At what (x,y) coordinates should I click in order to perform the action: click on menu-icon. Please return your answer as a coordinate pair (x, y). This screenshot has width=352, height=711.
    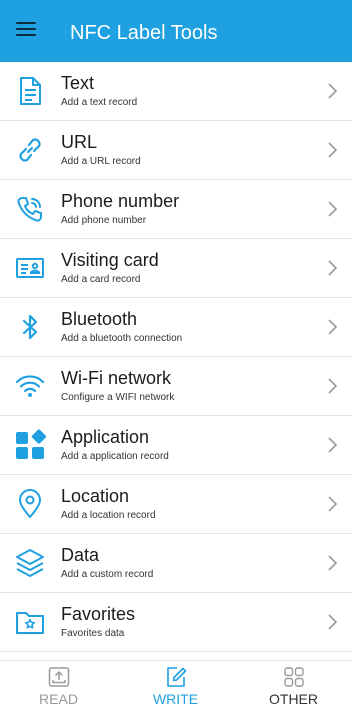
    Looking at the image, I should click on (27, 29).